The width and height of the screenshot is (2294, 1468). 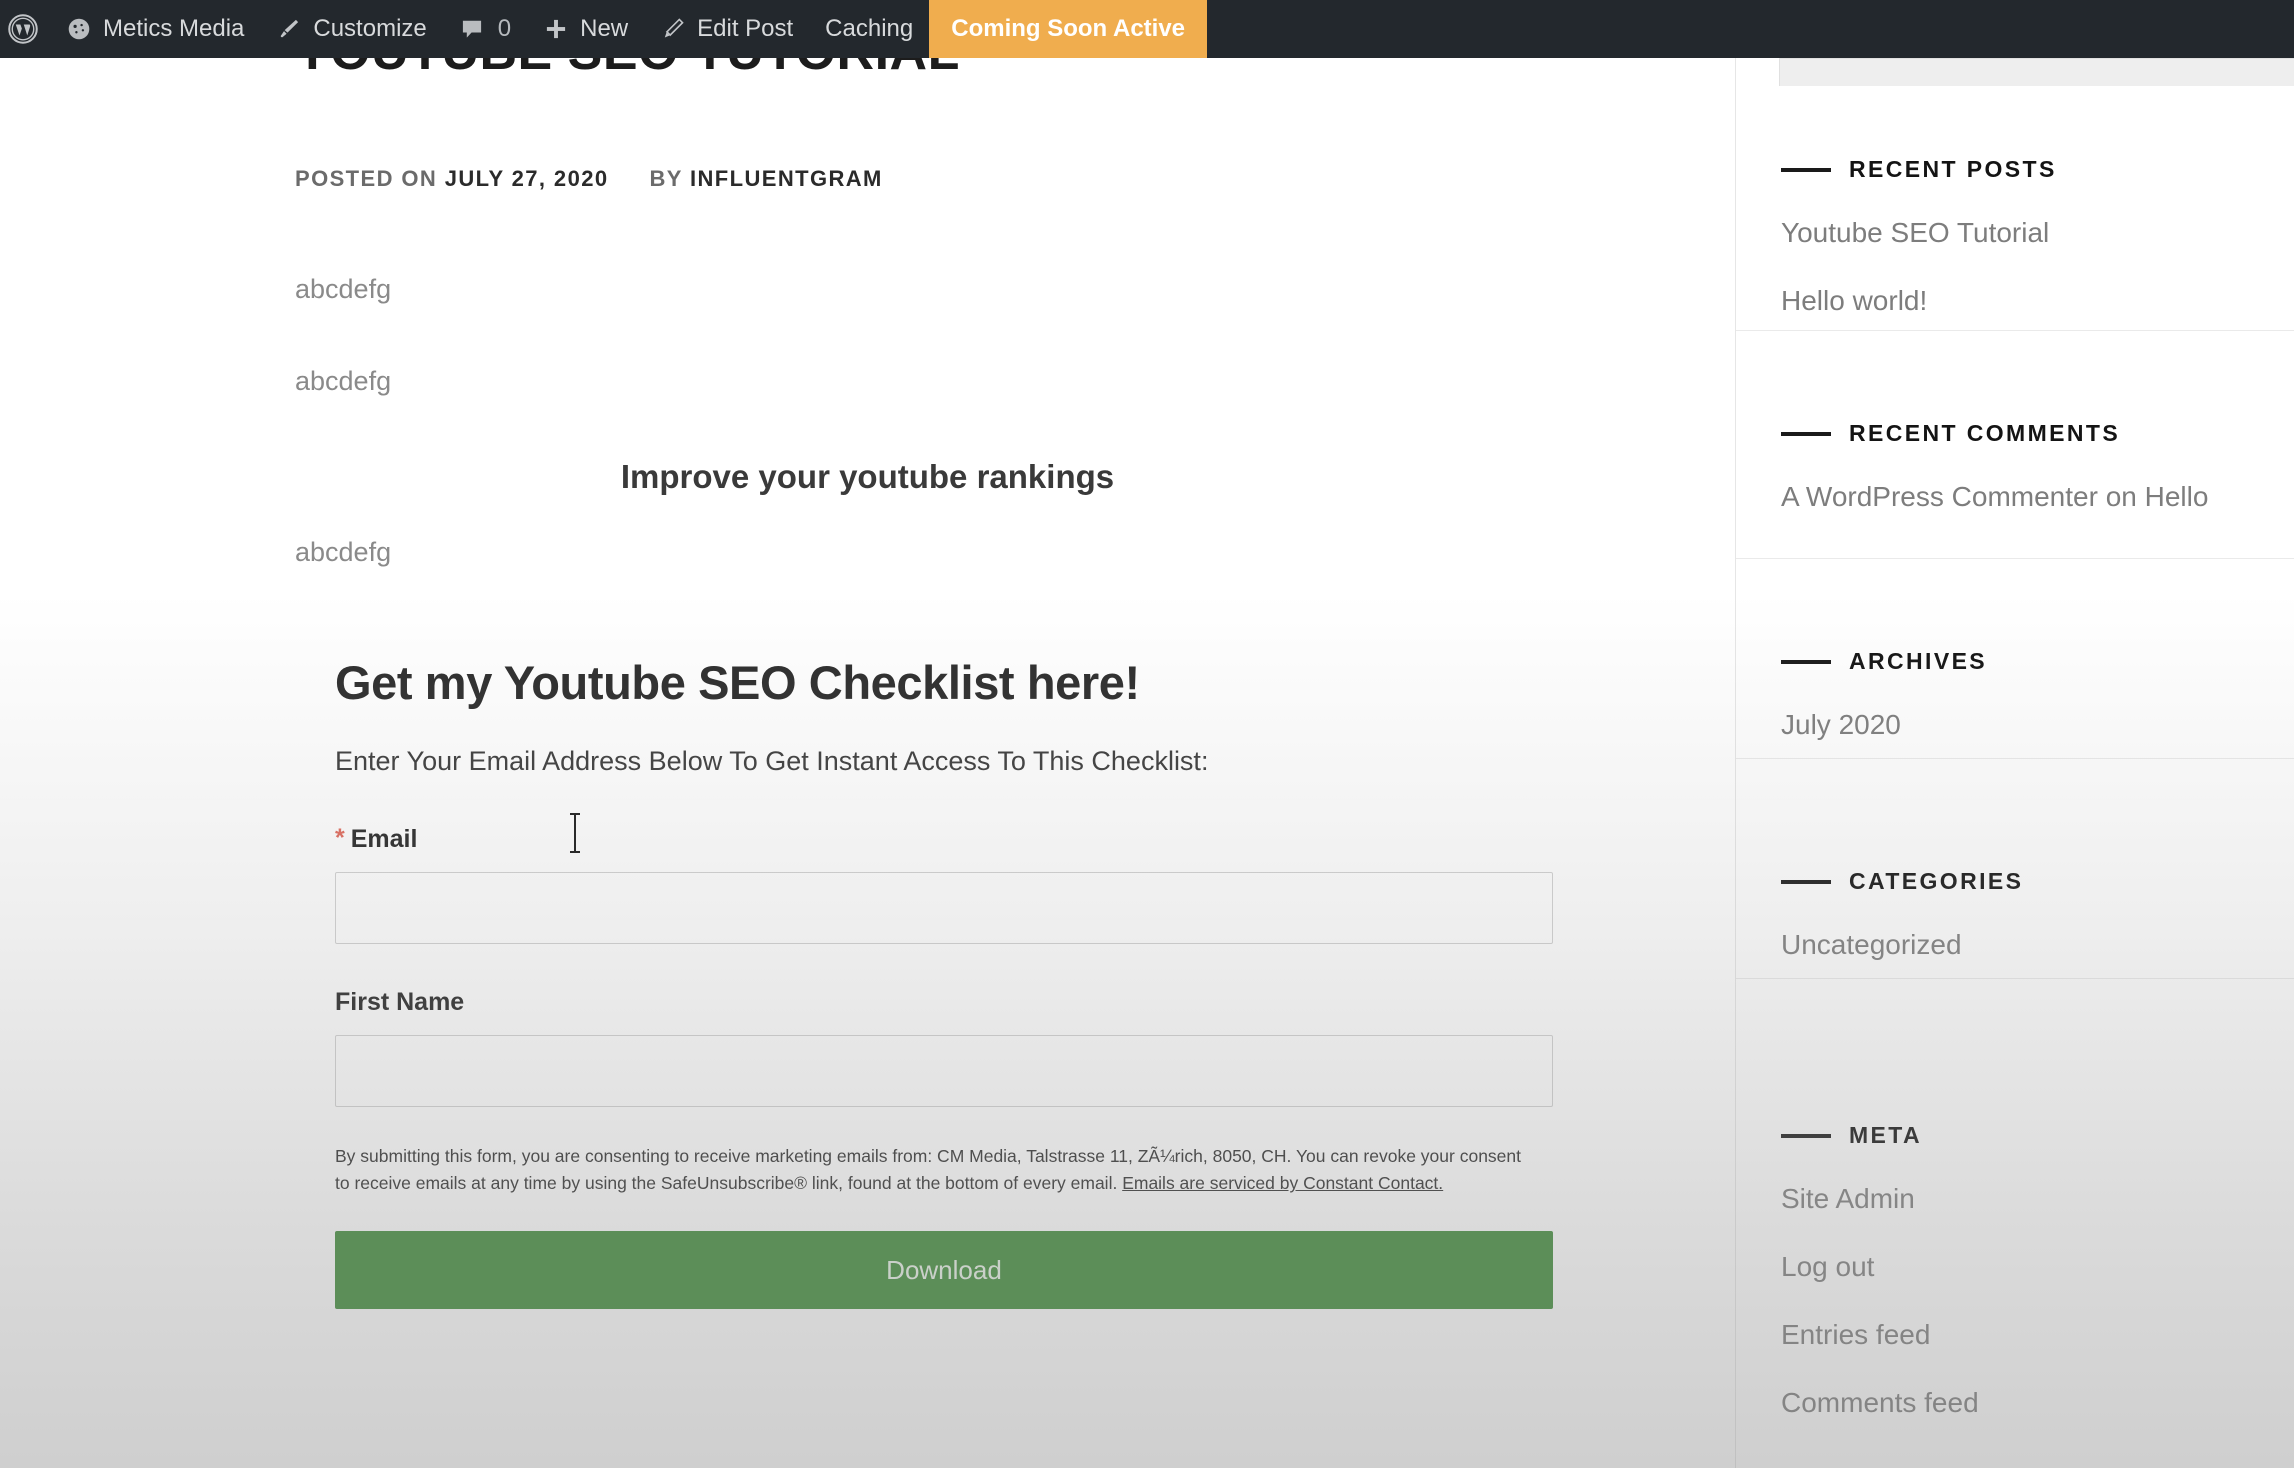 I want to click on first-name-field-label: First Name, so click(x=400, y=1002).